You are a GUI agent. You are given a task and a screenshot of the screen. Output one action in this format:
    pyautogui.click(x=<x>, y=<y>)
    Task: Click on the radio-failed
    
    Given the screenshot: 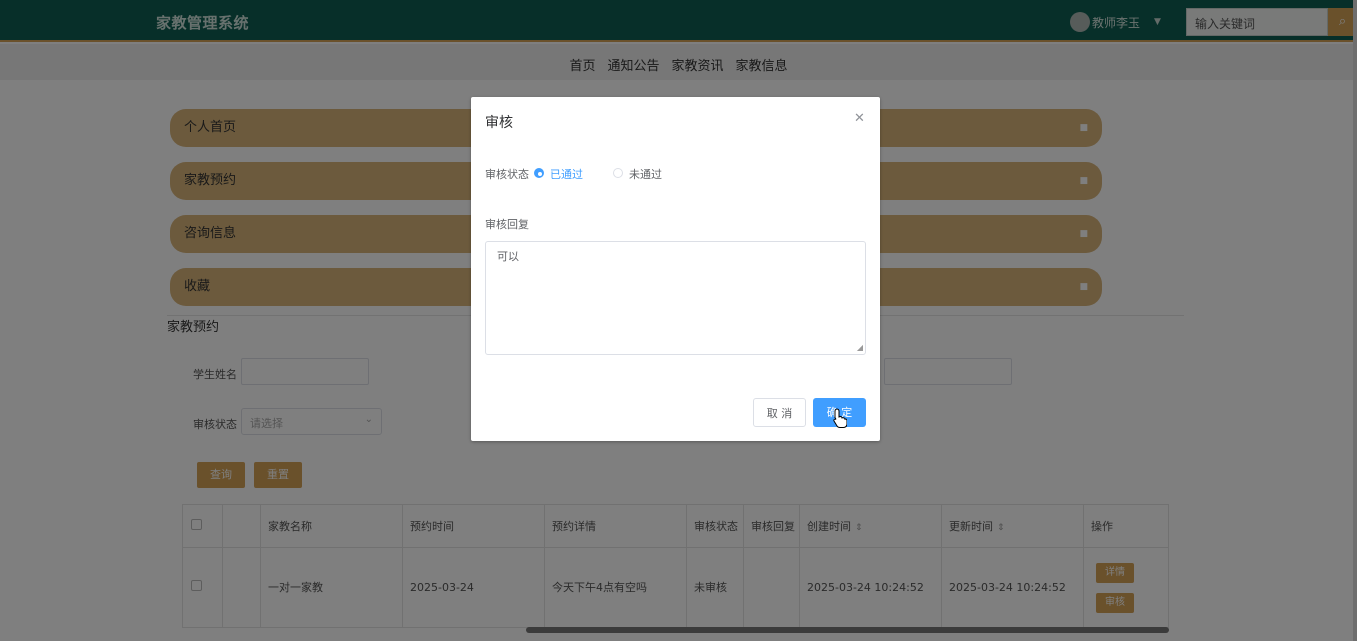 What is the action you would take?
    pyautogui.click(x=618, y=173)
    